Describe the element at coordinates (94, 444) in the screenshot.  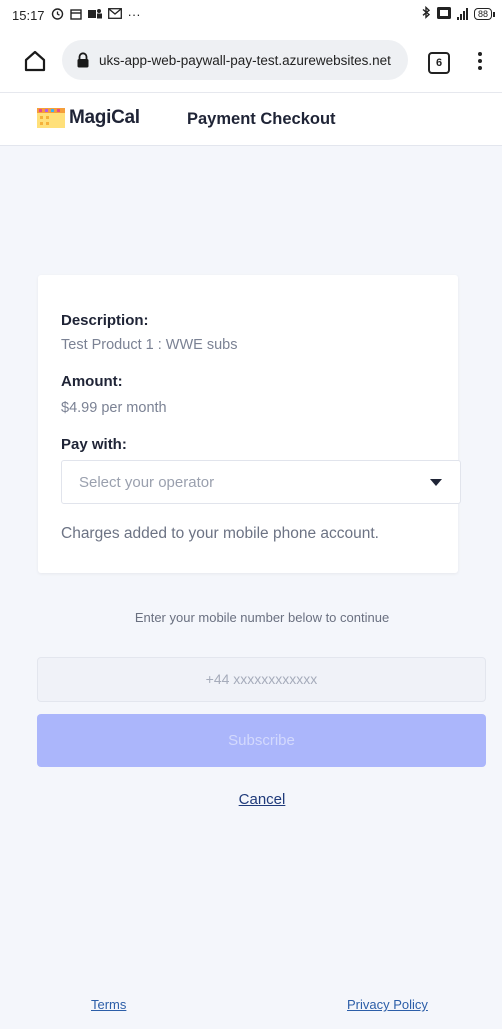
I see `pay-with-label: Pay with:` at that location.